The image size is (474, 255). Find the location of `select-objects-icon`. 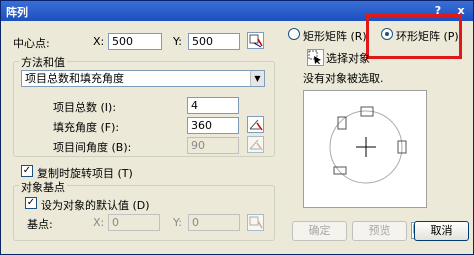

select-objects-icon is located at coordinates (314, 57).